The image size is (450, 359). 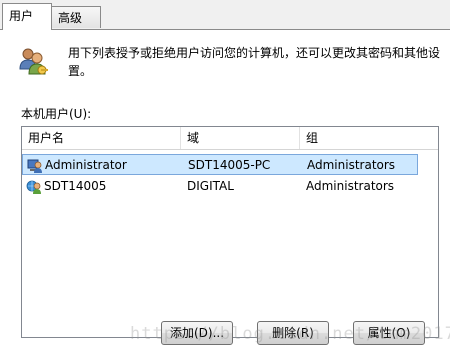 What do you see at coordinates (225, 15) in the screenshot?
I see `tab-strip: 用户 高级` at bounding box center [225, 15].